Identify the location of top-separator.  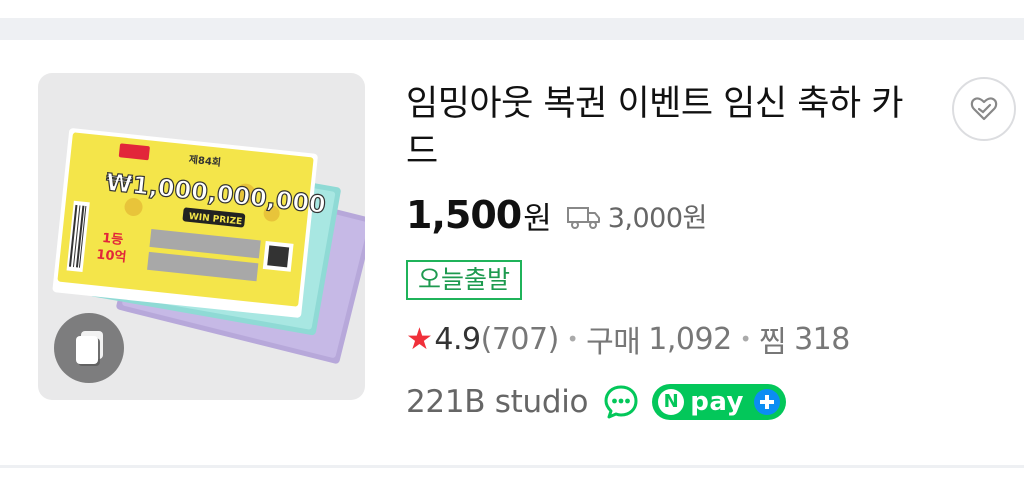
(512, 20).